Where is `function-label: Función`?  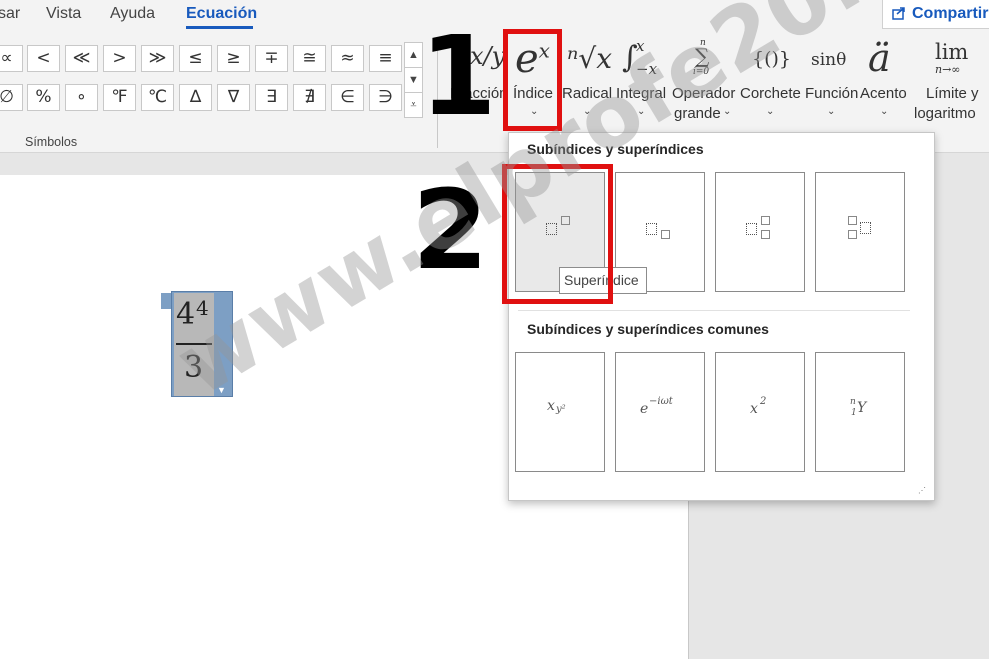 function-label: Función is located at coordinates (832, 93).